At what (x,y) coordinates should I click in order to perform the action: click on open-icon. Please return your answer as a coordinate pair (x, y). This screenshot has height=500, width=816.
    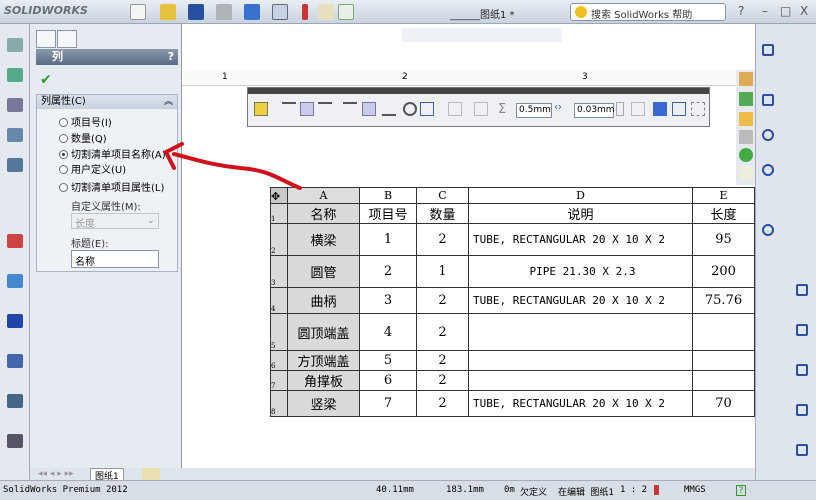
    Looking at the image, I should click on (168, 12).